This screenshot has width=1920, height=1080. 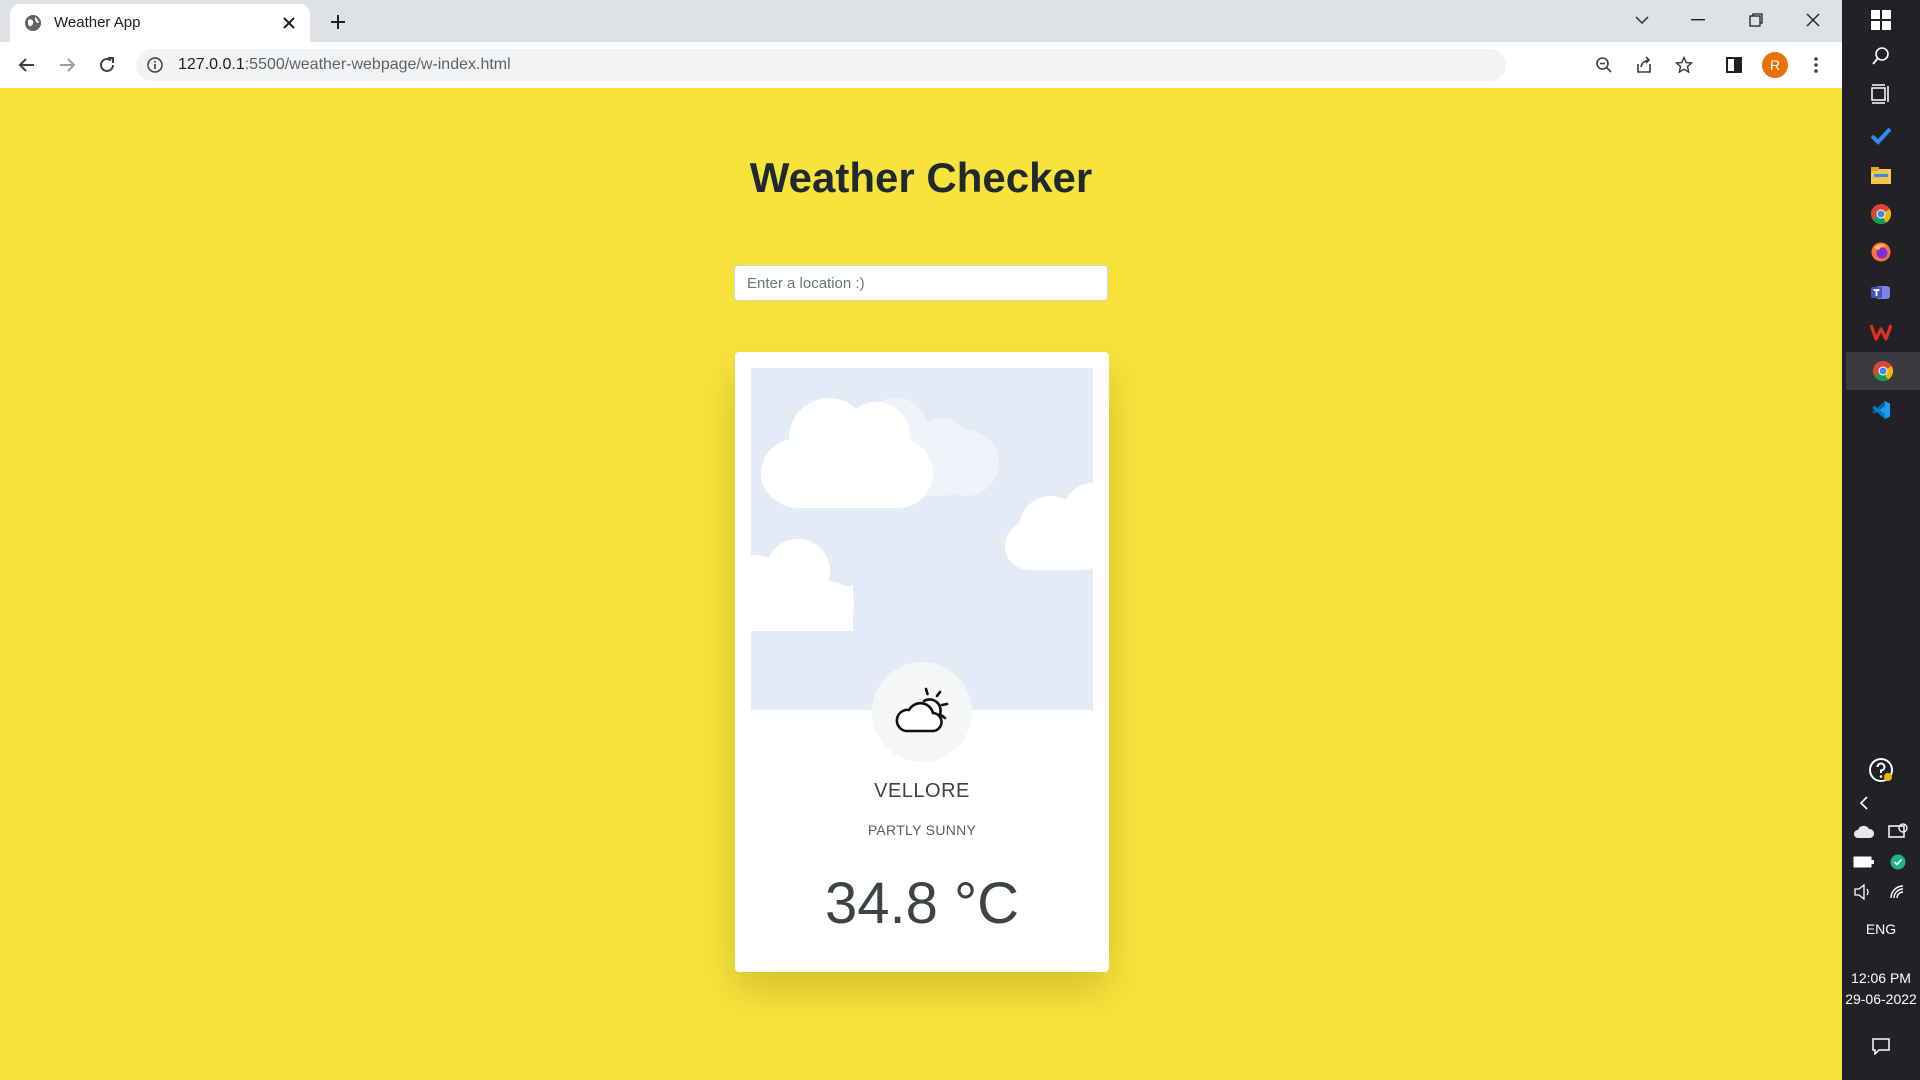 What do you see at coordinates (922, 539) in the screenshot?
I see `sky-illustration` at bounding box center [922, 539].